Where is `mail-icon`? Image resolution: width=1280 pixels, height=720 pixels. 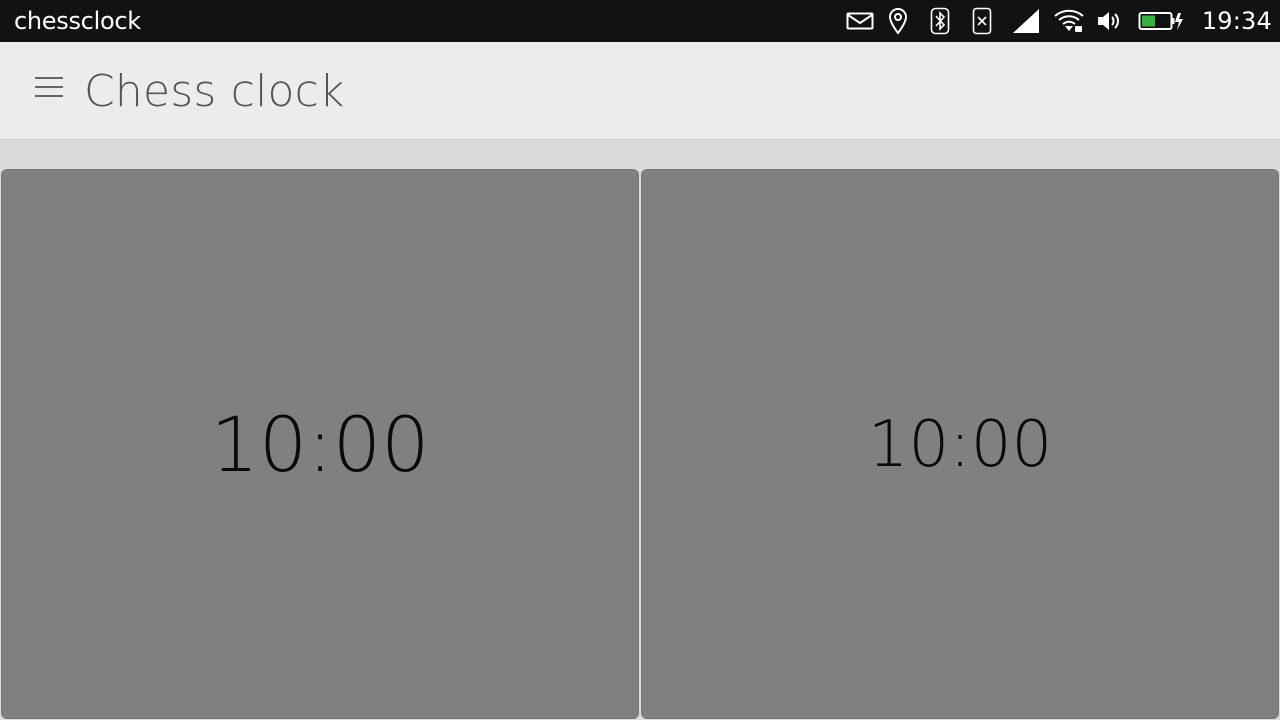 mail-icon is located at coordinates (860, 21).